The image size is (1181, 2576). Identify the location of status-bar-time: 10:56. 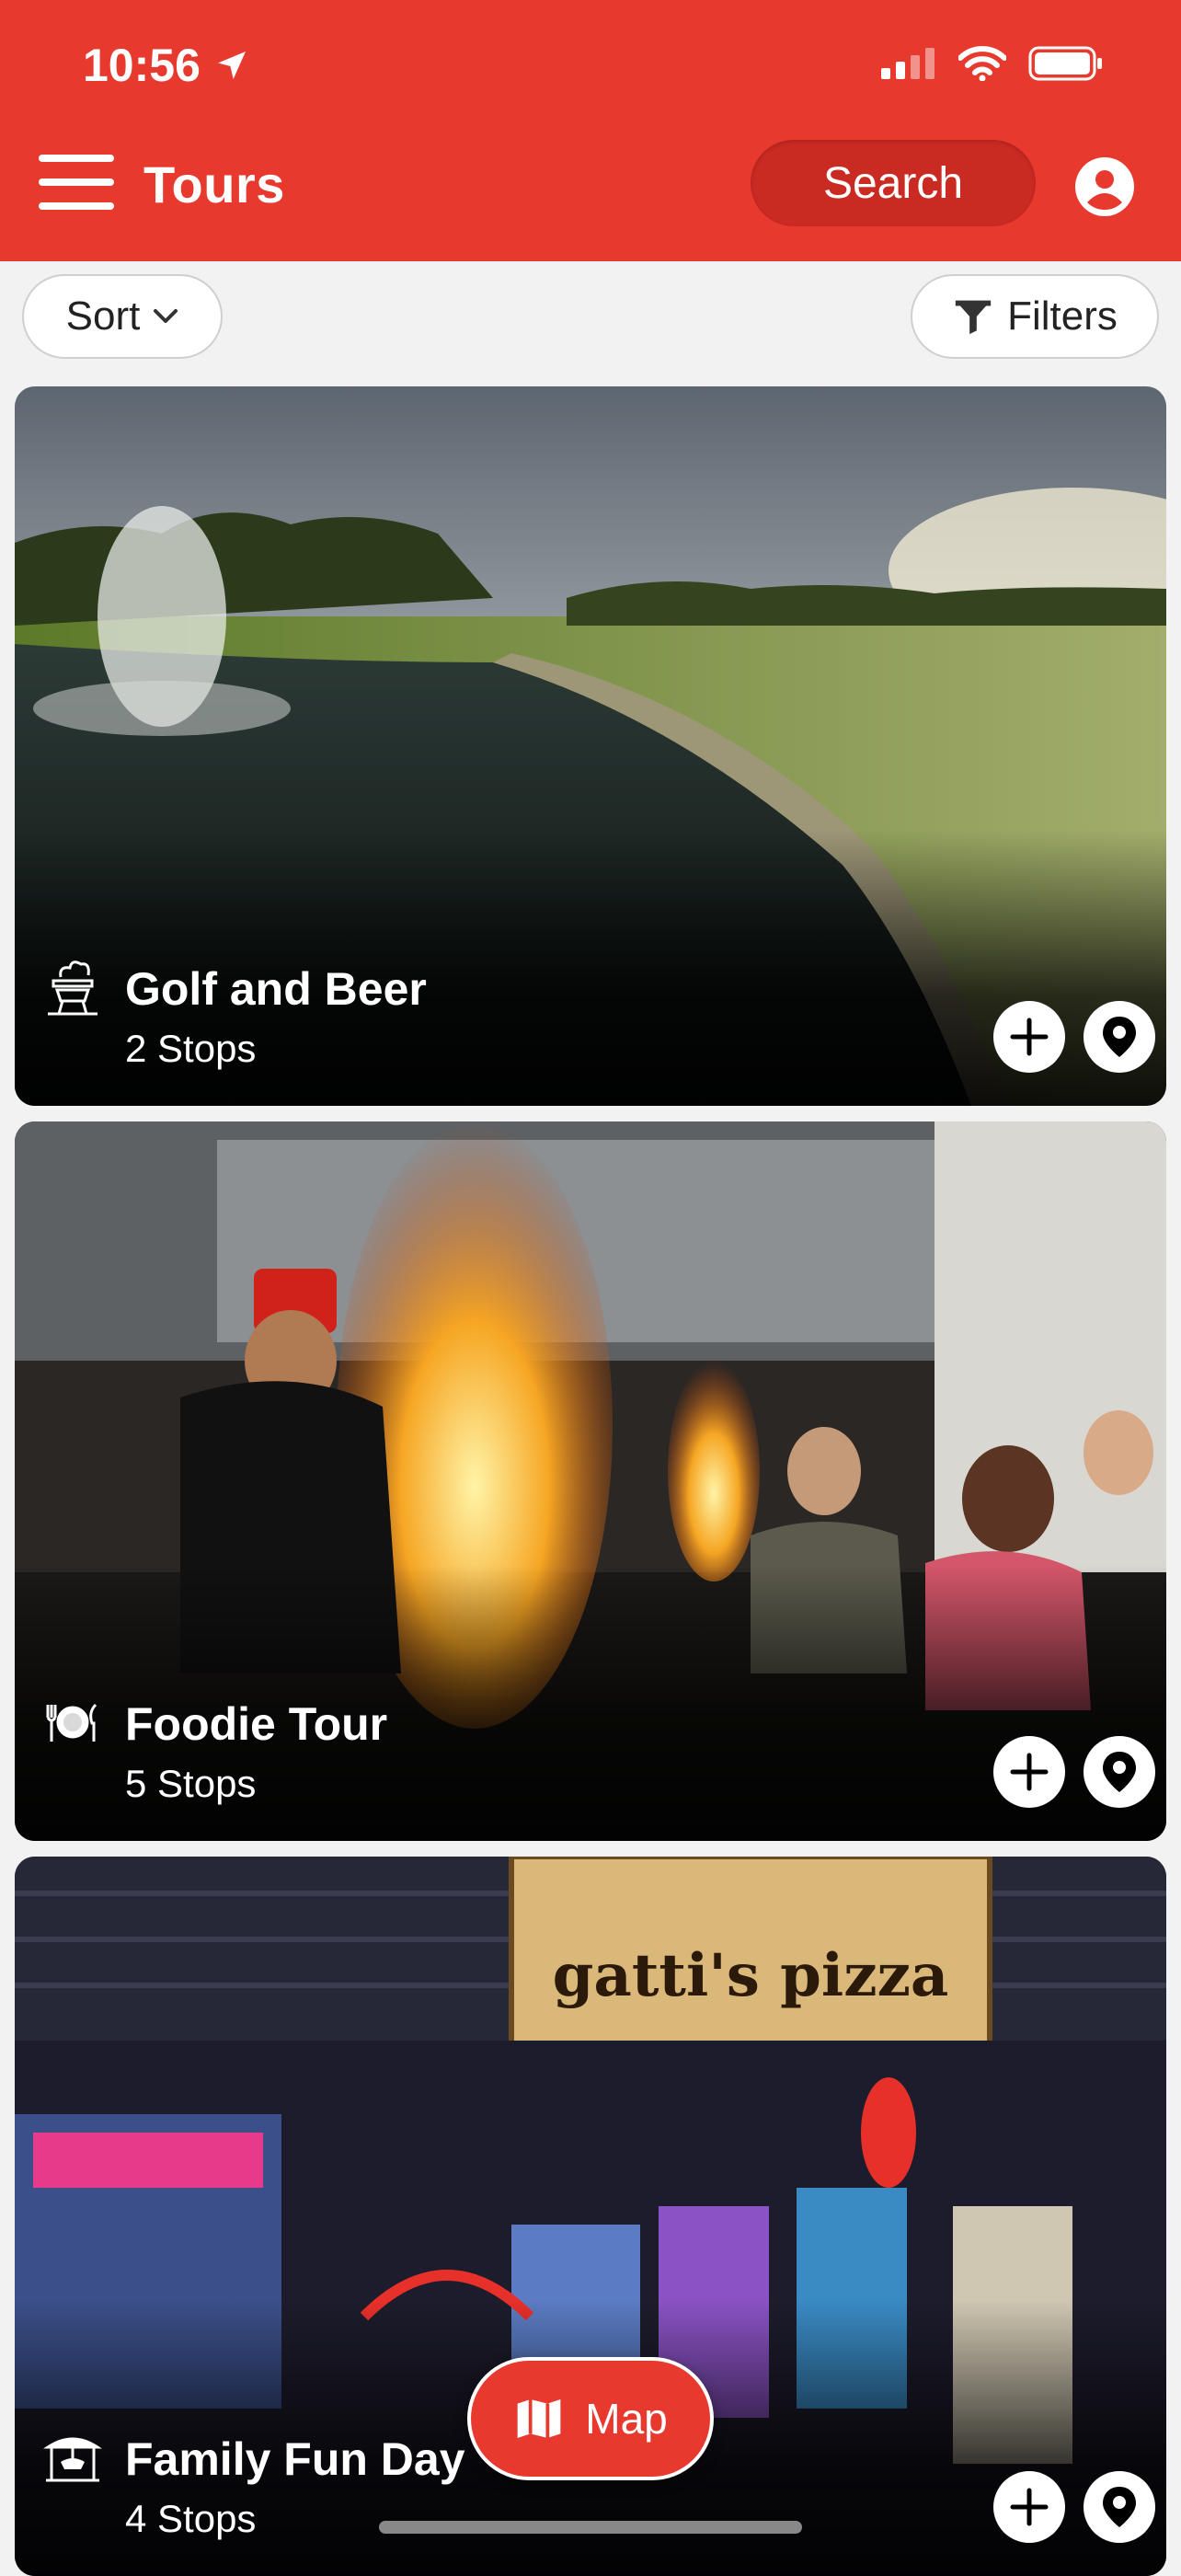
(166, 65).